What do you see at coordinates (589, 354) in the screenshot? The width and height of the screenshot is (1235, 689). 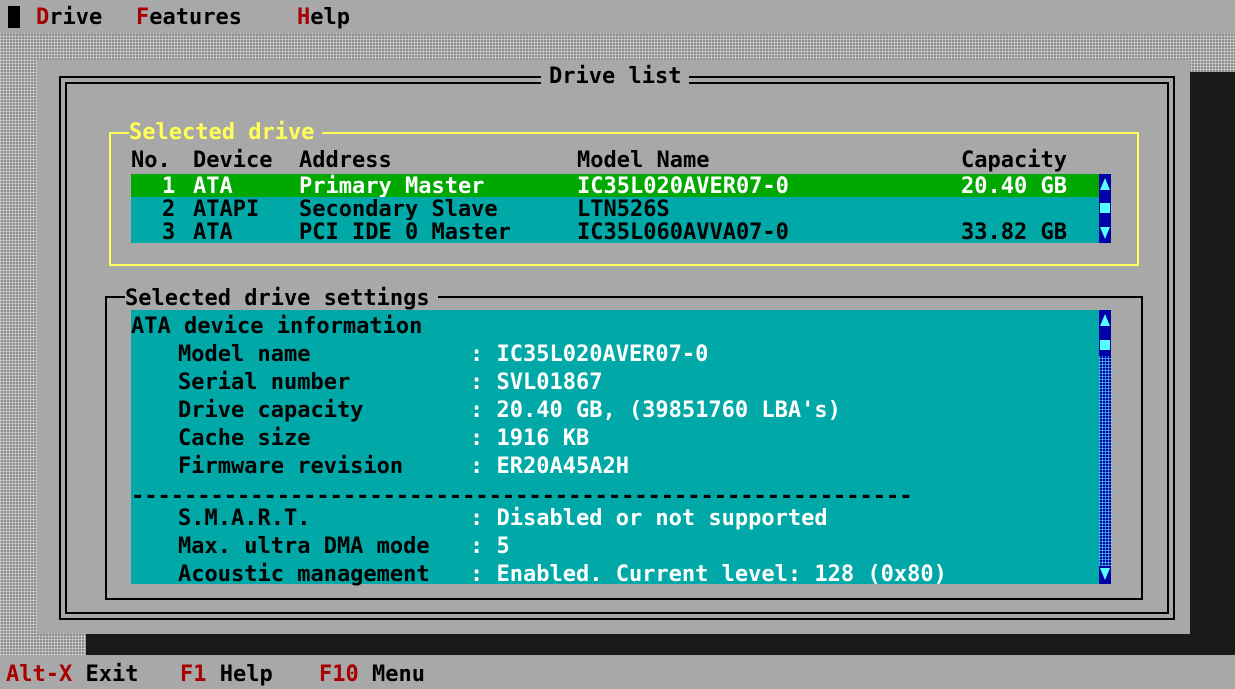 I see `field-model-name-value: : IC35L020AVER07-0` at bounding box center [589, 354].